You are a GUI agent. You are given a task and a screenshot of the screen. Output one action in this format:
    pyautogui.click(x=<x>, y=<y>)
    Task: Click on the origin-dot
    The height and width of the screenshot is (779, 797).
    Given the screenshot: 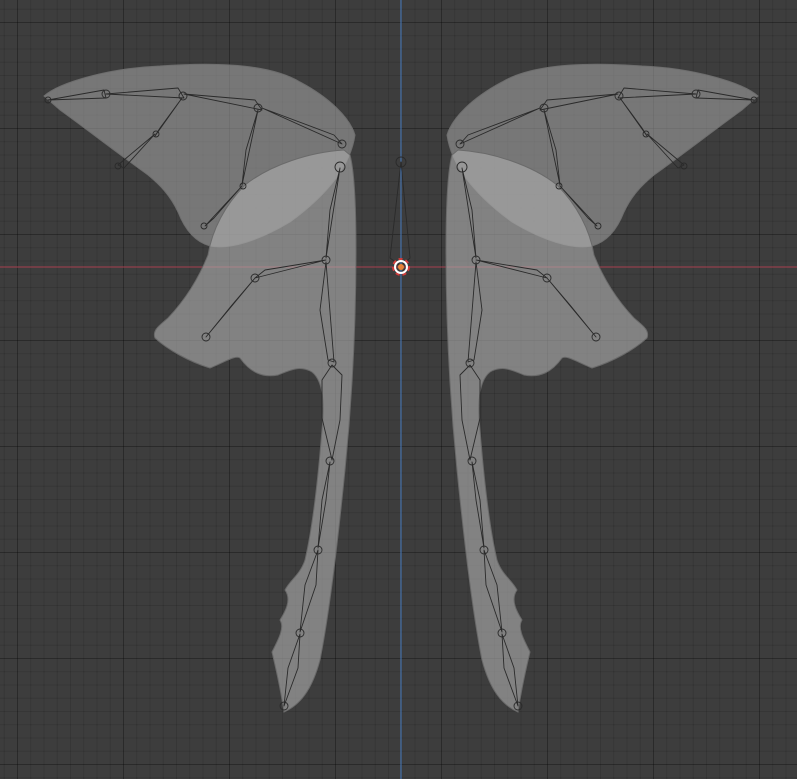 What is the action you would take?
    pyautogui.click(x=401, y=267)
    